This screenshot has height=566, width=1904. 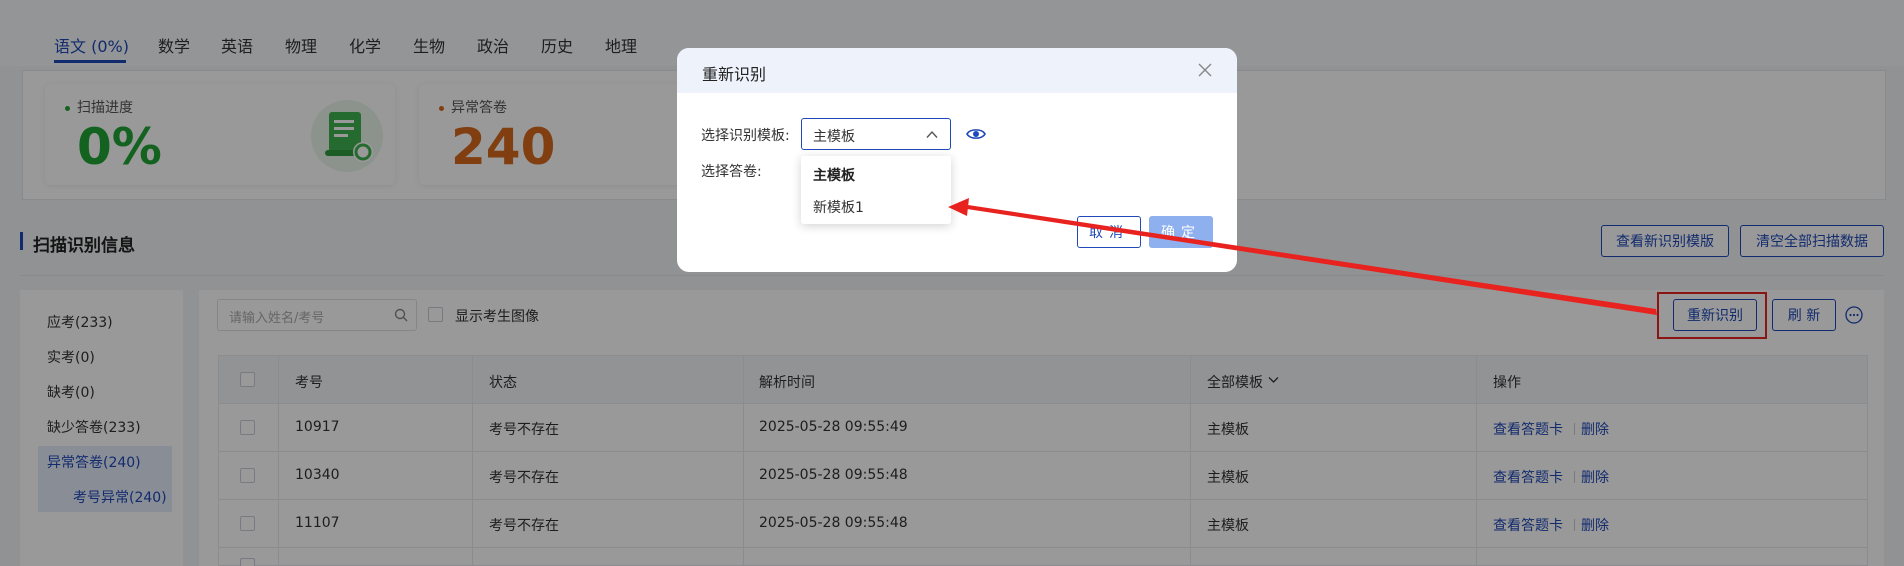 I want to click on confirm-button: 确定, so click(x=1181, y=232).